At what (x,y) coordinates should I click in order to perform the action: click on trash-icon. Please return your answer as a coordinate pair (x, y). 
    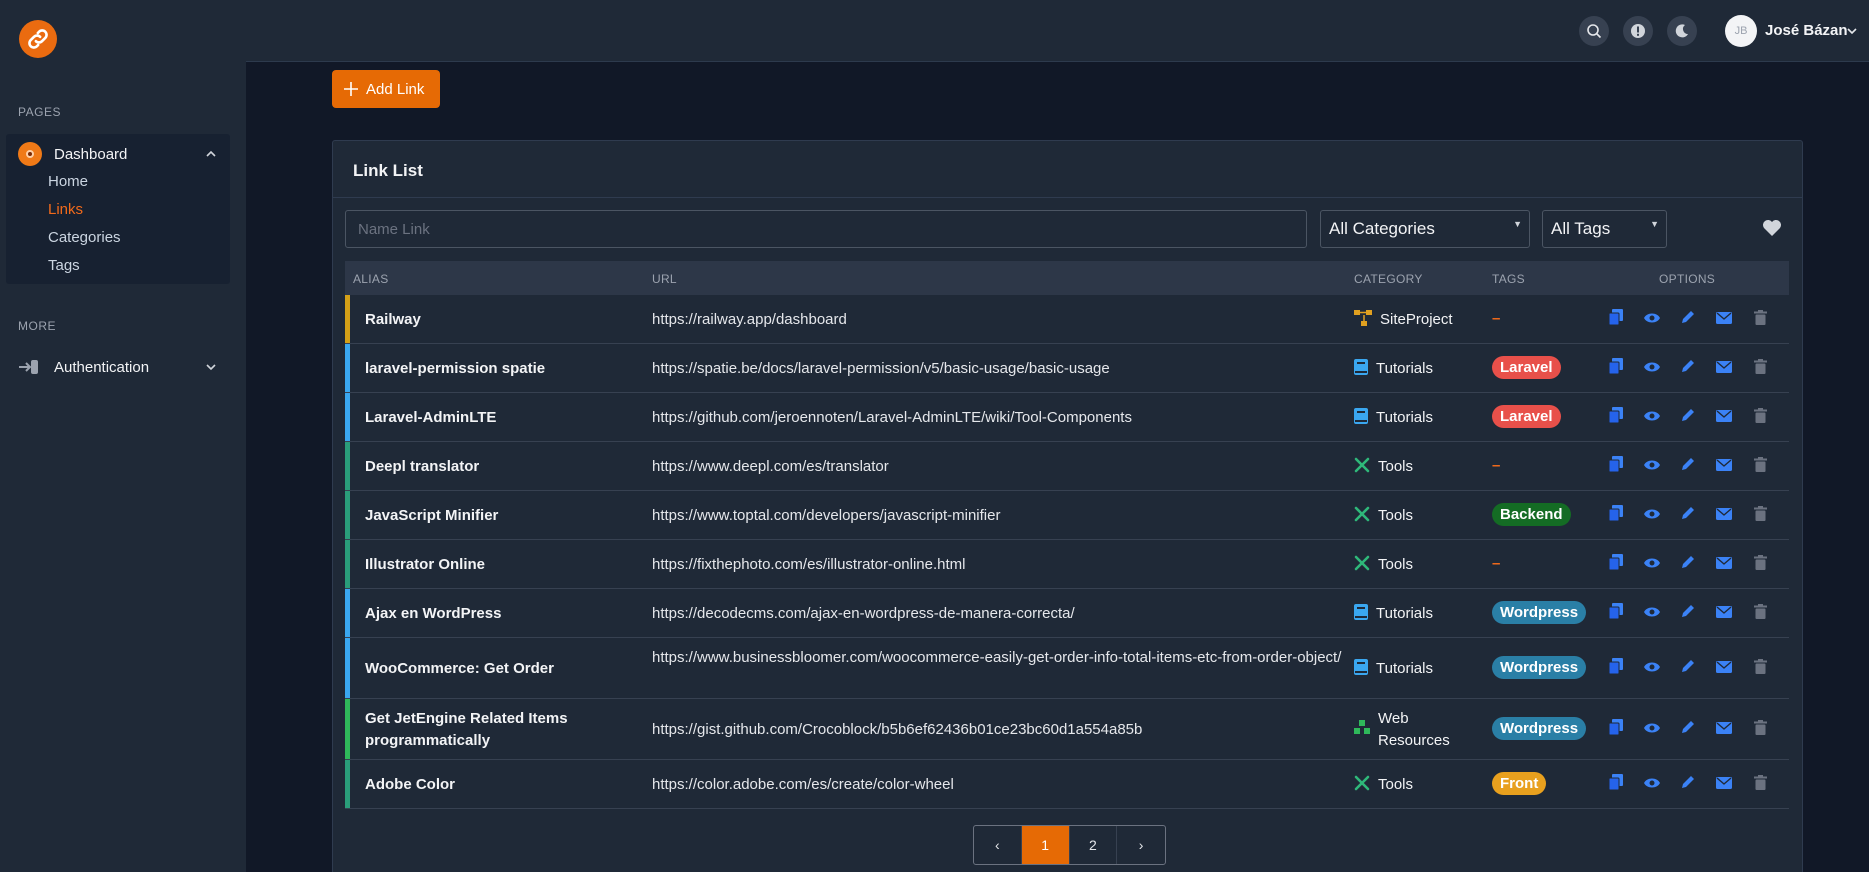
    Looking at the image, I should click on (1760, 319).